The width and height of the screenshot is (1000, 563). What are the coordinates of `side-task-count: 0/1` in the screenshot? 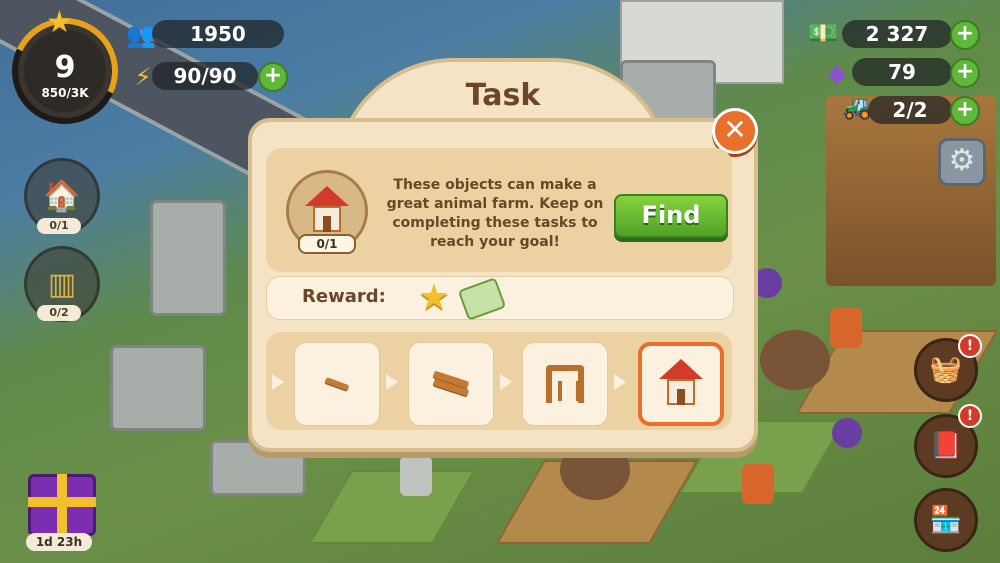 It's located at (59, 226).